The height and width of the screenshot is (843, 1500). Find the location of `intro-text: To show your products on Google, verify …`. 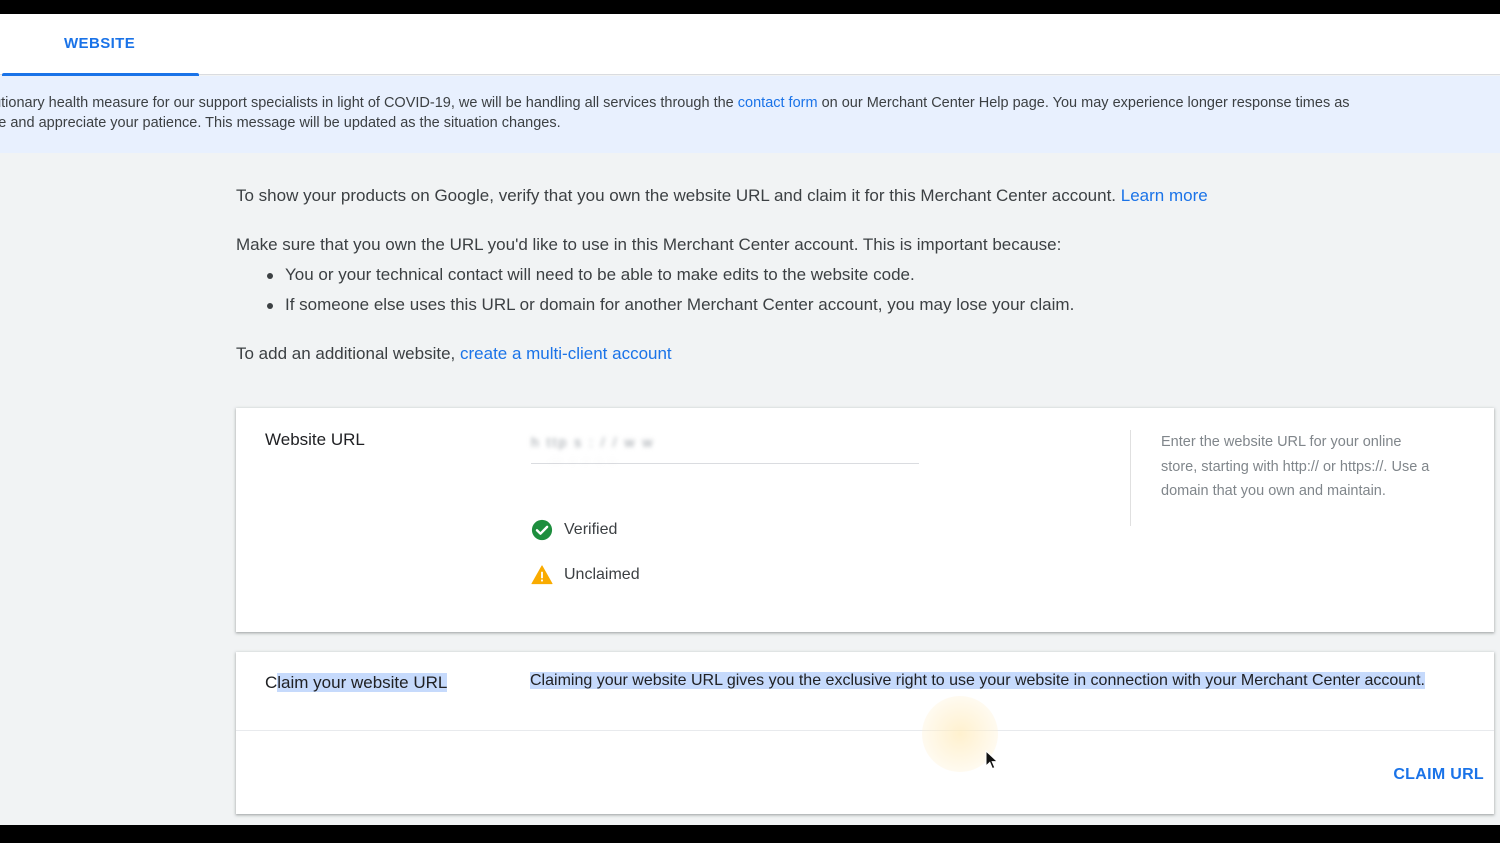

intro-text: To show your products on Google, verify … is located at coordinates (678, 195).